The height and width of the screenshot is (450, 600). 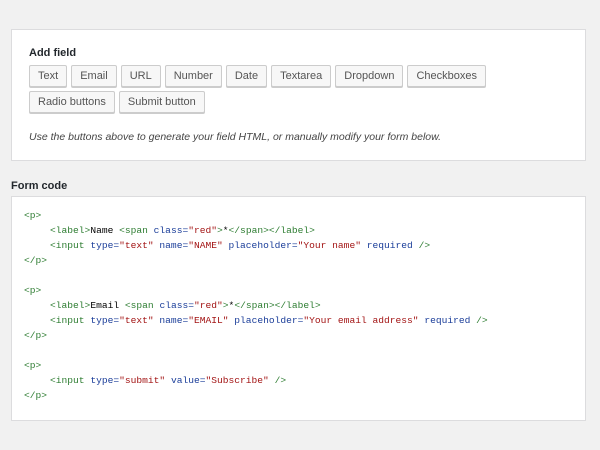 I want to click on date-field-button: Date, so click(x=246, y=76).